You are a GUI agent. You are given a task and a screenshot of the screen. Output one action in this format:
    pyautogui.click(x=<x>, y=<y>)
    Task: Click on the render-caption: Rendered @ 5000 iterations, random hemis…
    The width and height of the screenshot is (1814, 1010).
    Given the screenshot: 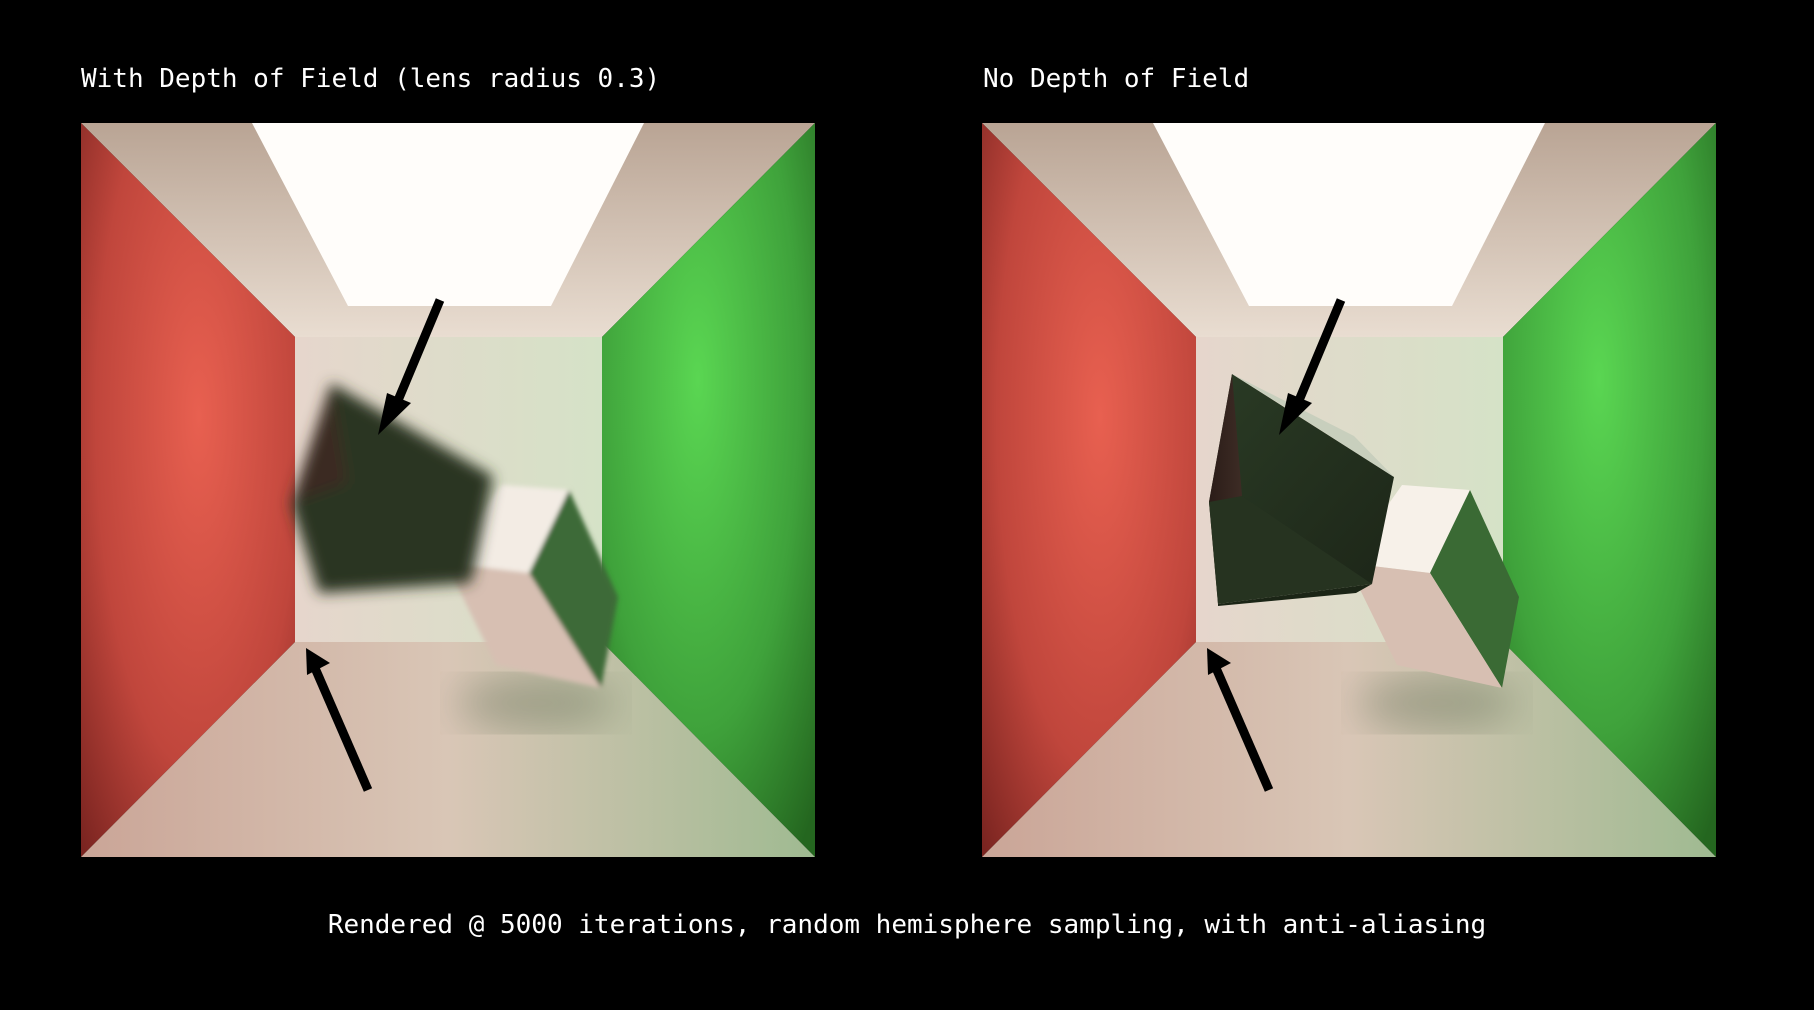 What is the action you would take?
    pyautogui.click(x=907, y=925)
    